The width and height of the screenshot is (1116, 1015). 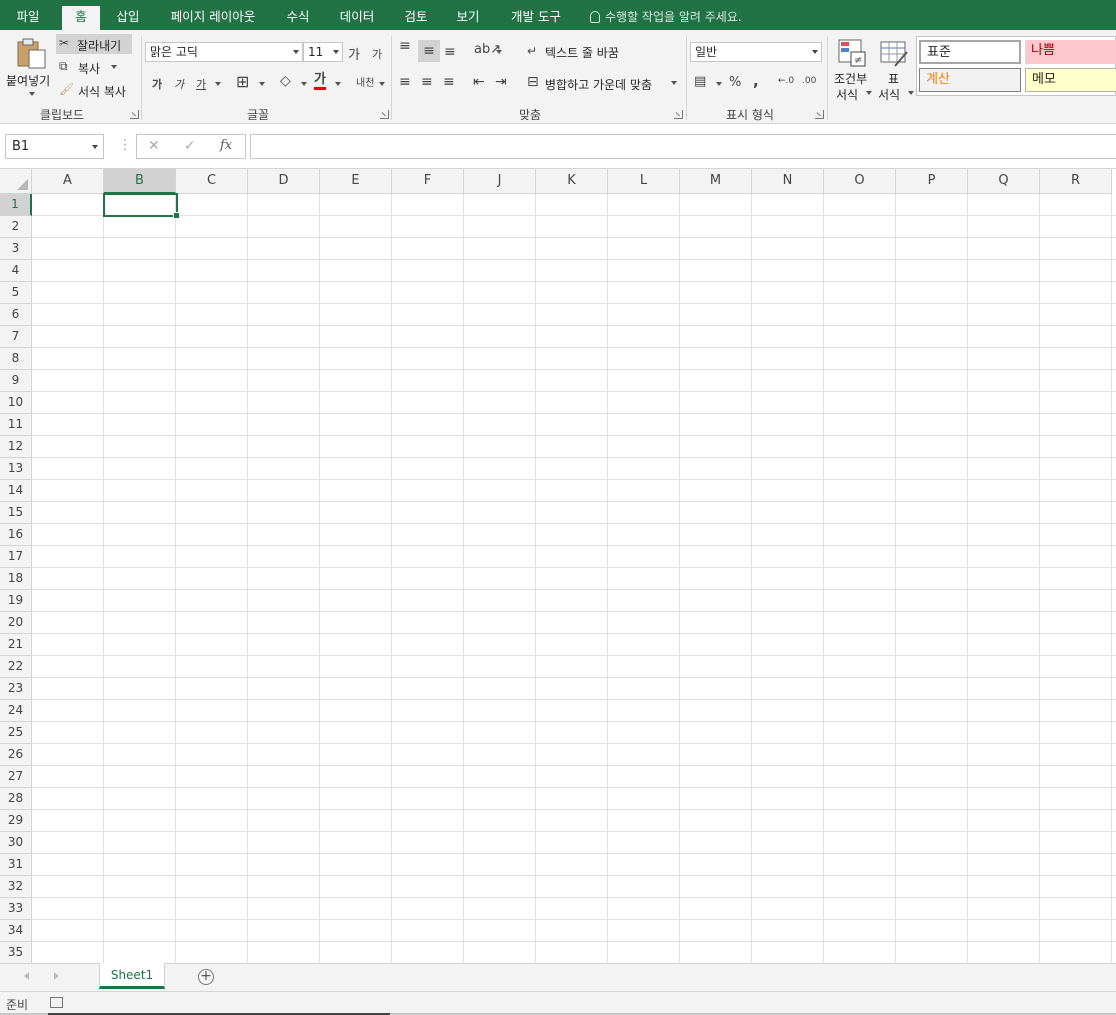 What do you see at coordinates (56, 1002) in the screenshot?
I see `macro-record-icon` at bounding box center [56, 1002].